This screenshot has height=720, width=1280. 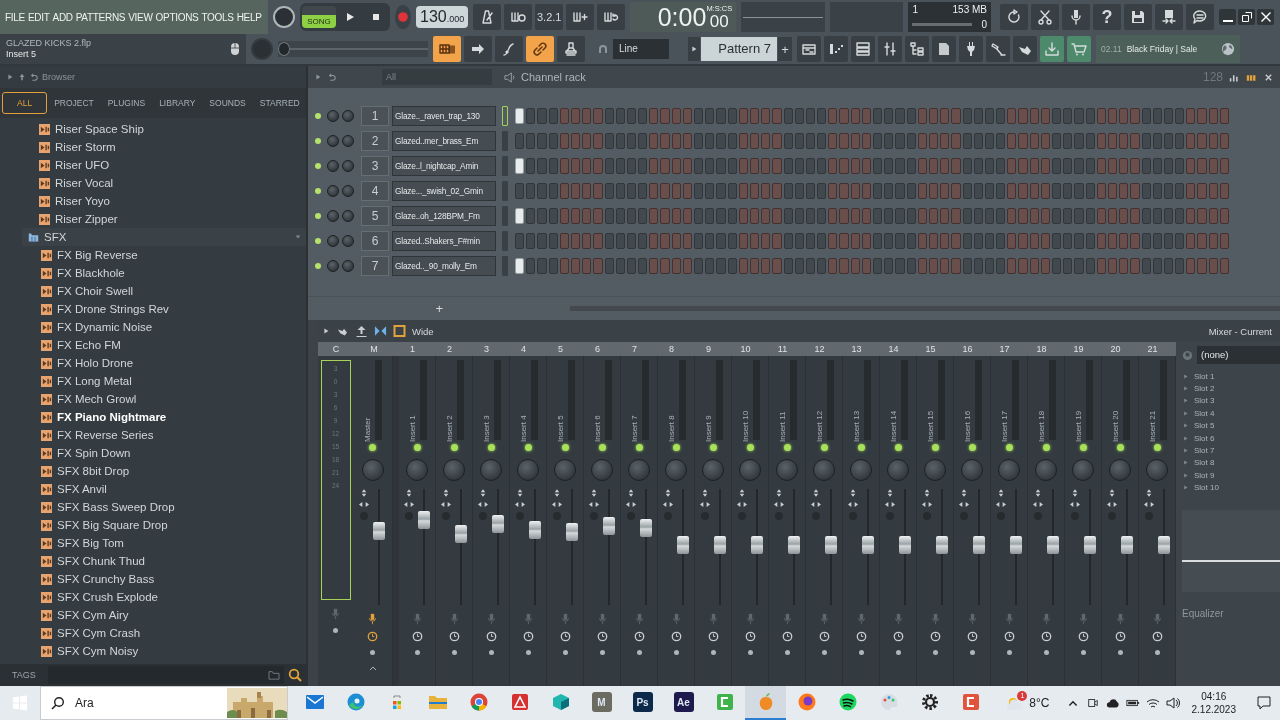 I want to click on browser-tab: LIBRARY, so click(x=177, y=103).